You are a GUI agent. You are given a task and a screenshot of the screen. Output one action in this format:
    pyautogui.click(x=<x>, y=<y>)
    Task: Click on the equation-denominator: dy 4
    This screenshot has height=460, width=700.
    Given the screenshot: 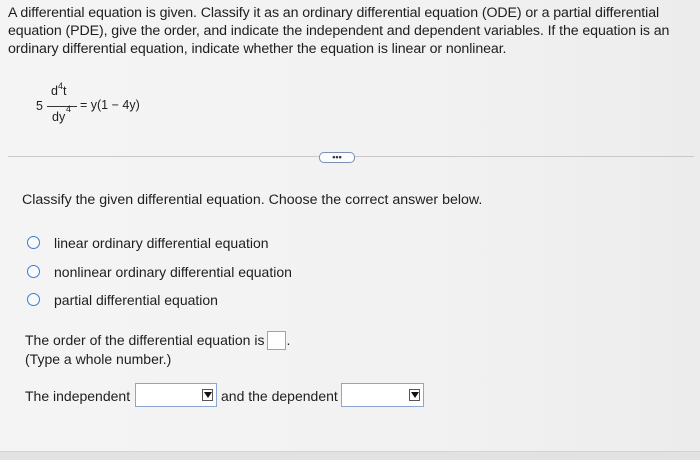 What is the action you would take?
    pyautogui.click(x=62, y=114)
    